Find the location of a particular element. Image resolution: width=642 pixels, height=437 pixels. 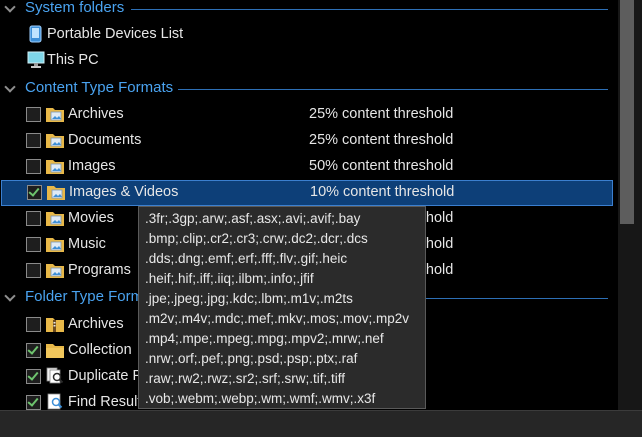

tooltip-line: .vob;.webm;.webp;.wm;.wmf;.wmv;.x3f is located at coordinates (260, 398).